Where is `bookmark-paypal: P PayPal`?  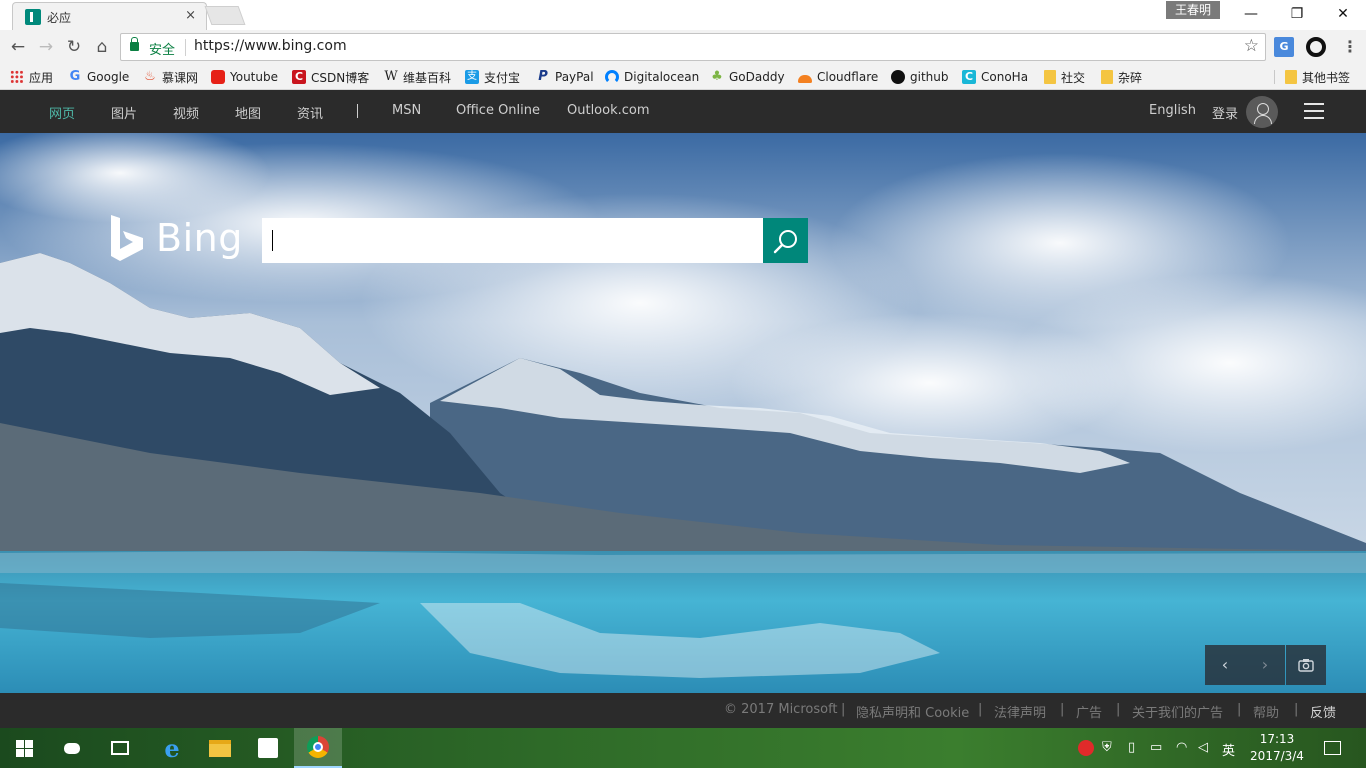 bookmark-paypal: P PayPal is located at coordinates (564, 77).